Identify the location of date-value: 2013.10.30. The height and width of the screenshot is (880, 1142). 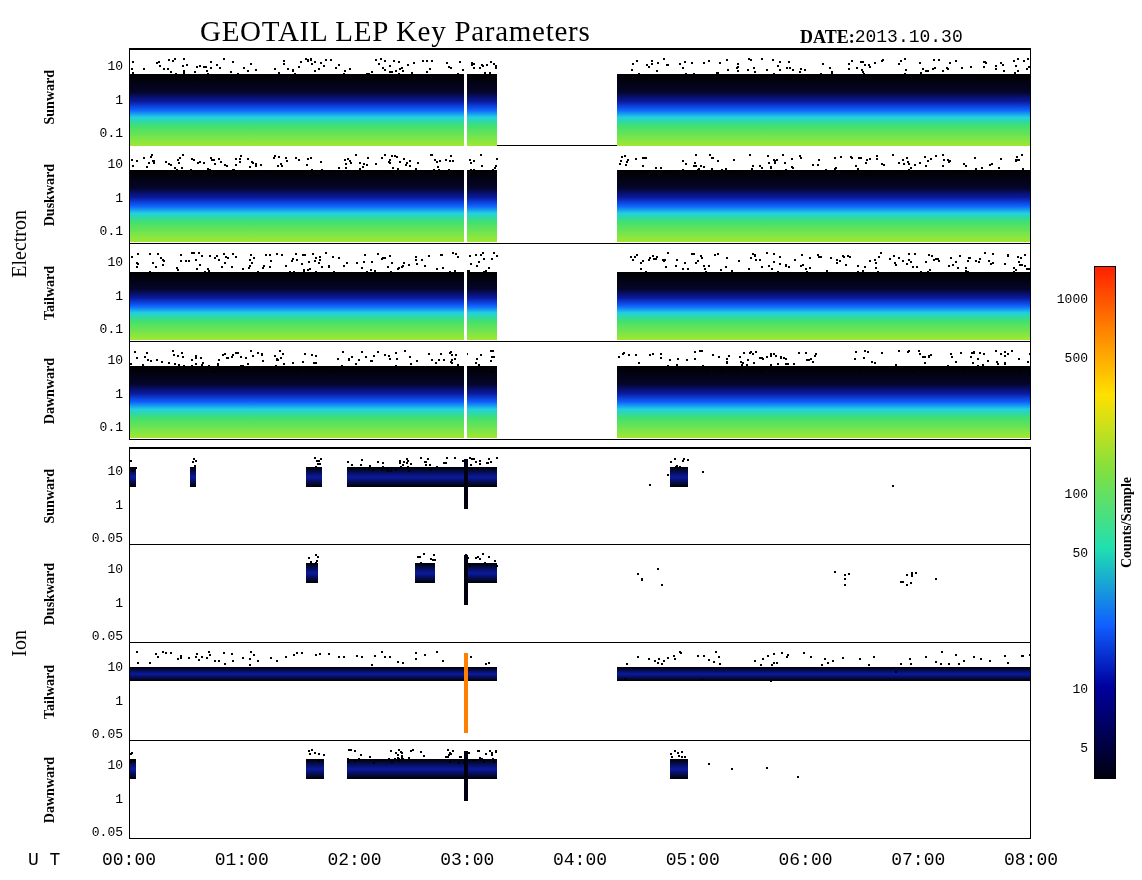
(908, 37).